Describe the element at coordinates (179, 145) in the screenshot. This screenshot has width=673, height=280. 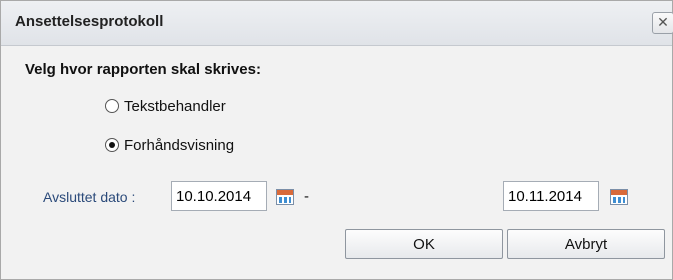
I see `option-label: Forhåndsvisning` at that location.